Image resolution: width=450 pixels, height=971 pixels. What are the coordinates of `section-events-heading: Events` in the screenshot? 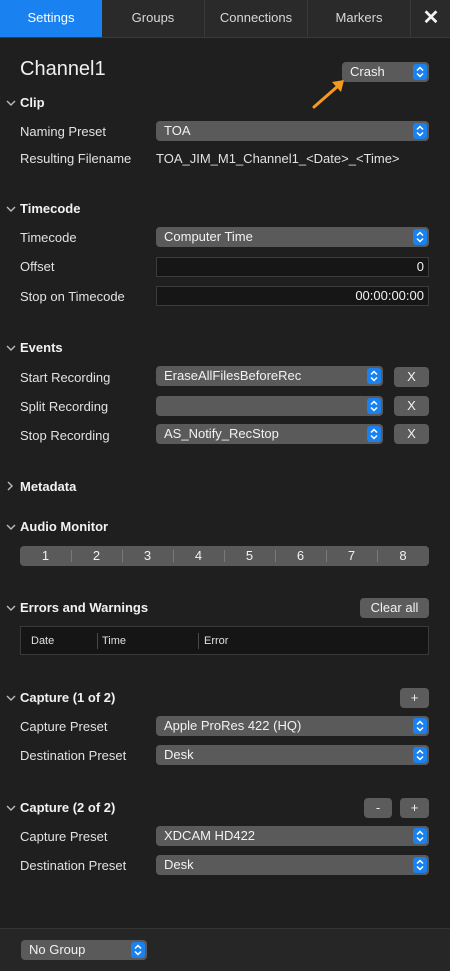 It's located at (41, 347).